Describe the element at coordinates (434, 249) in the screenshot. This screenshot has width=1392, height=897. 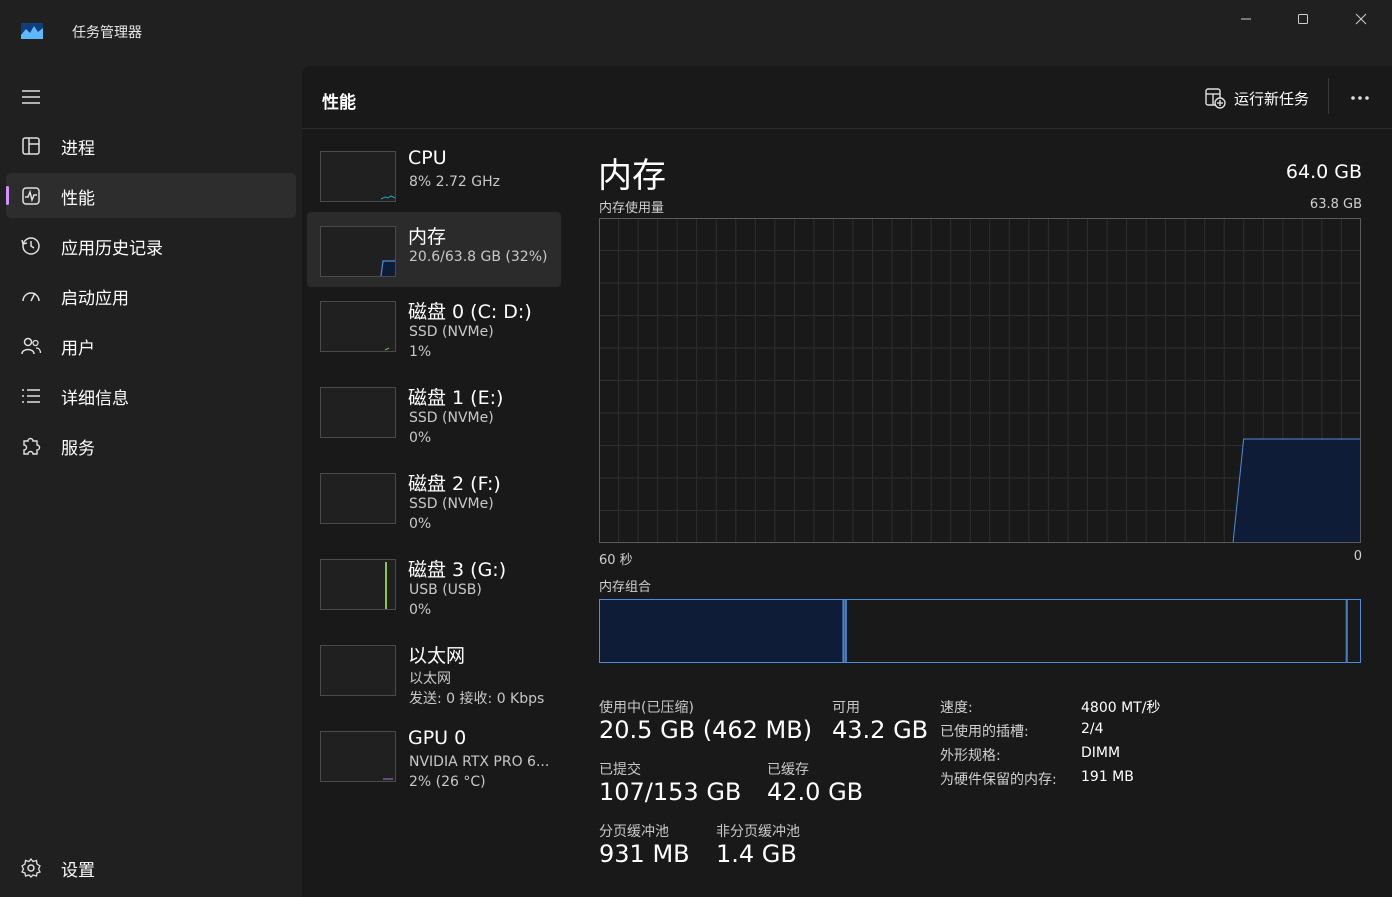
I see `device-item-memory: 内存 20.6/63.8 GB (32%)` at that location.